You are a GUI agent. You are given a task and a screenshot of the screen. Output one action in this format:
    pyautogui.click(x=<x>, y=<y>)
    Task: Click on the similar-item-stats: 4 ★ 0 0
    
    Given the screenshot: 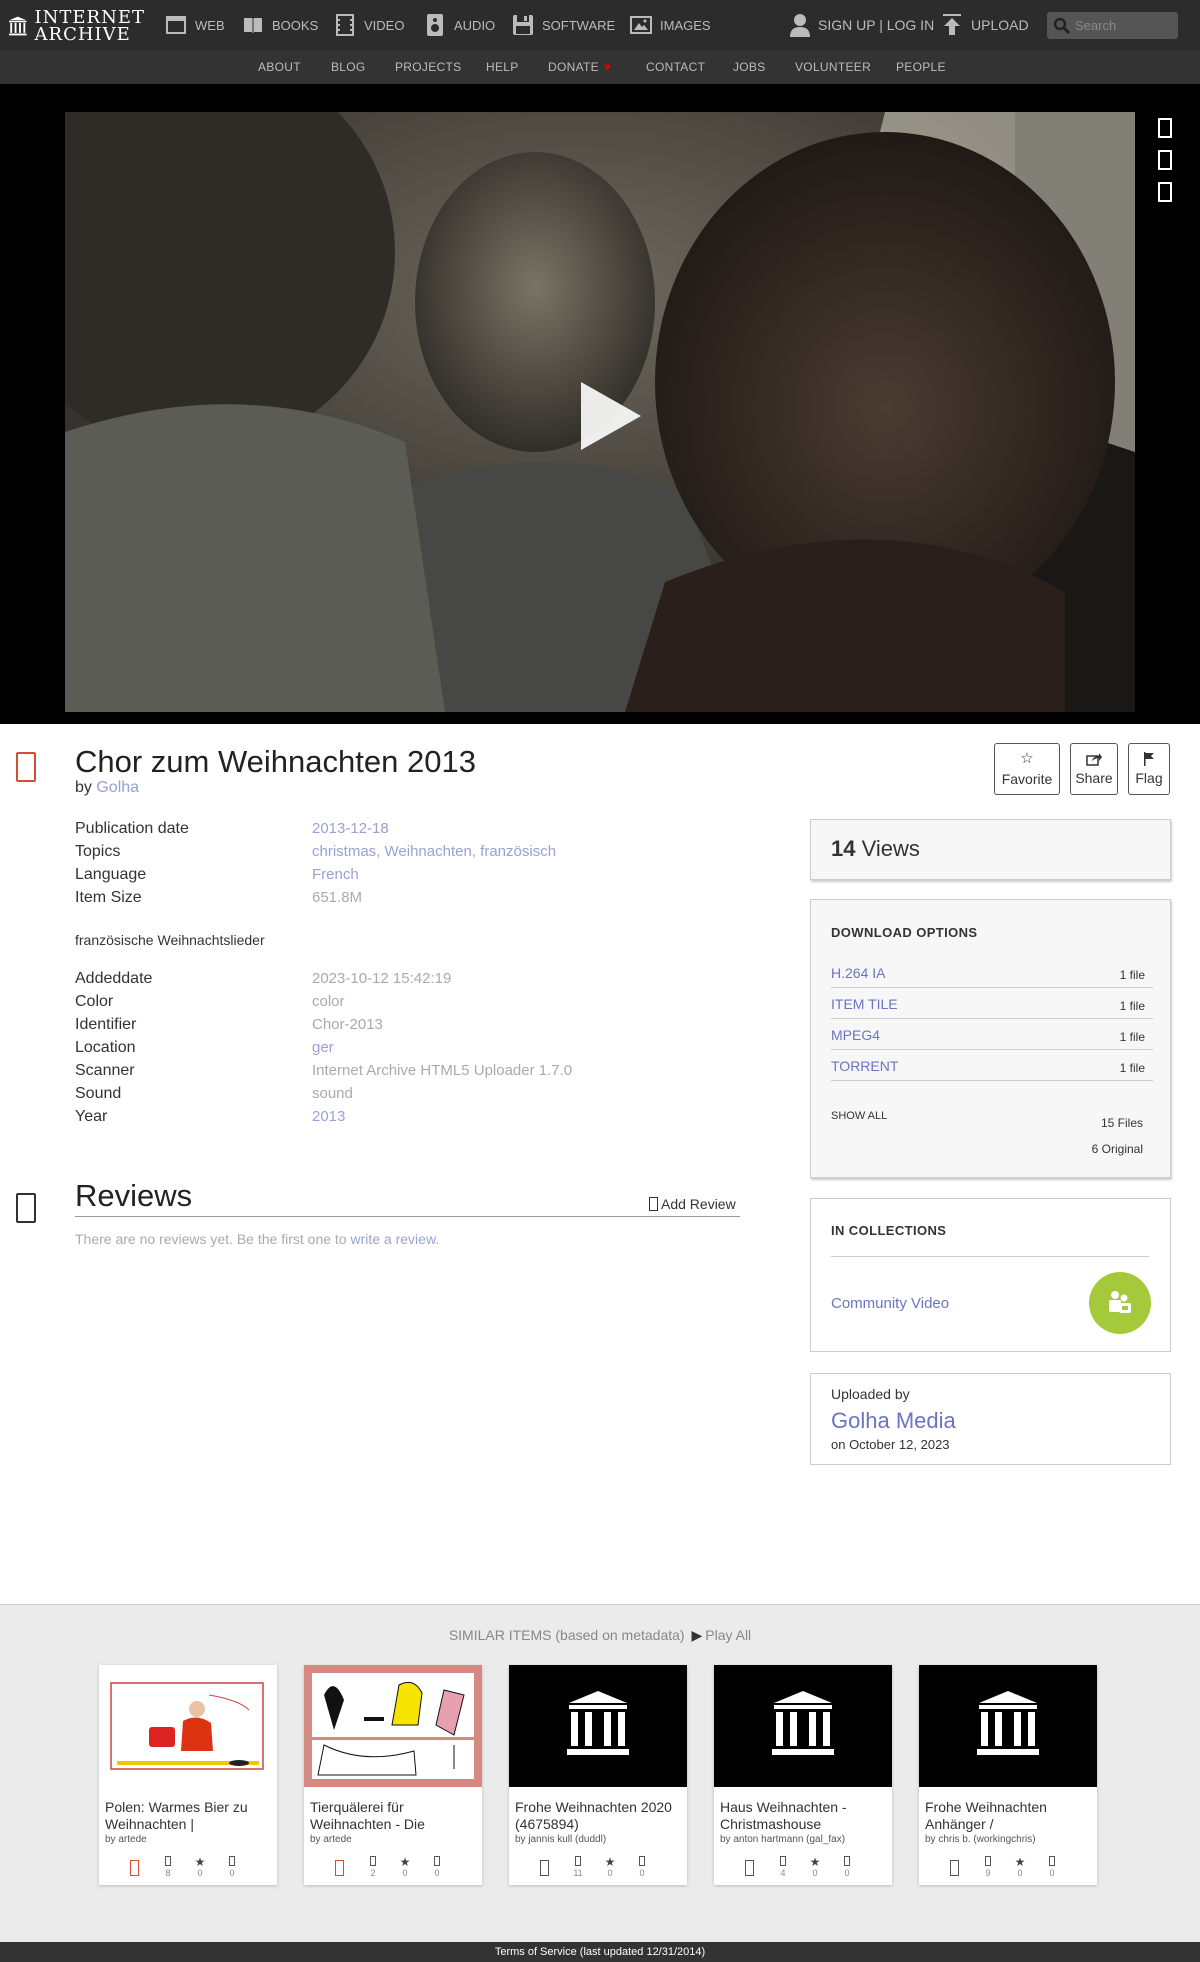 What is the action you would take?
    pyautogui.click(x=803, y=1867)
    